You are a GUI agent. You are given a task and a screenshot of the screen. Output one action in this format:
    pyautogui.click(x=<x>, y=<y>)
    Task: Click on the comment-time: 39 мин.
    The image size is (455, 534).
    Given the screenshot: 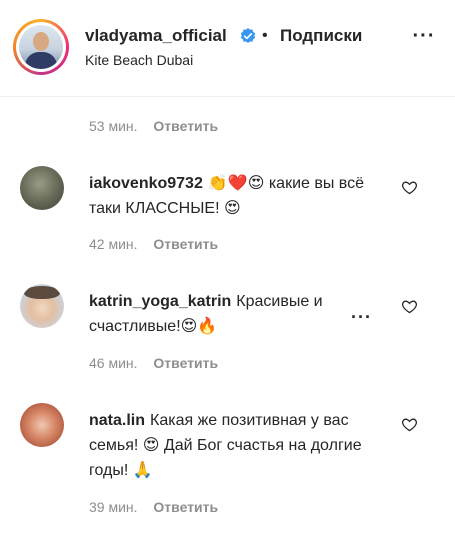 What is the action you would take?
    pyautogui.click(x=113, y=507)
    